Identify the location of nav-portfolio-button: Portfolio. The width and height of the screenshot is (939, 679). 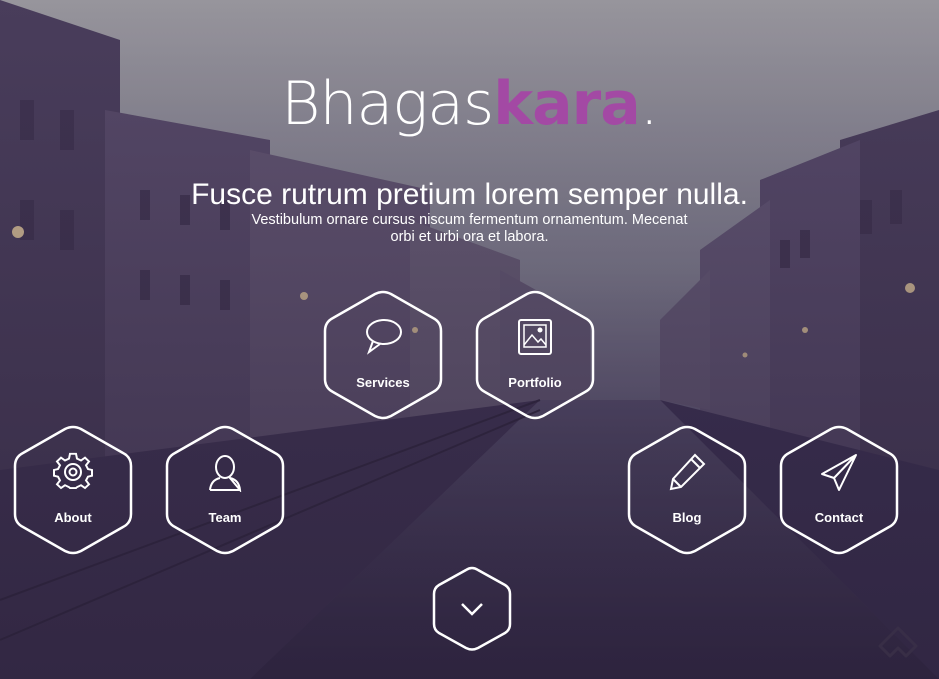
(535, 355).